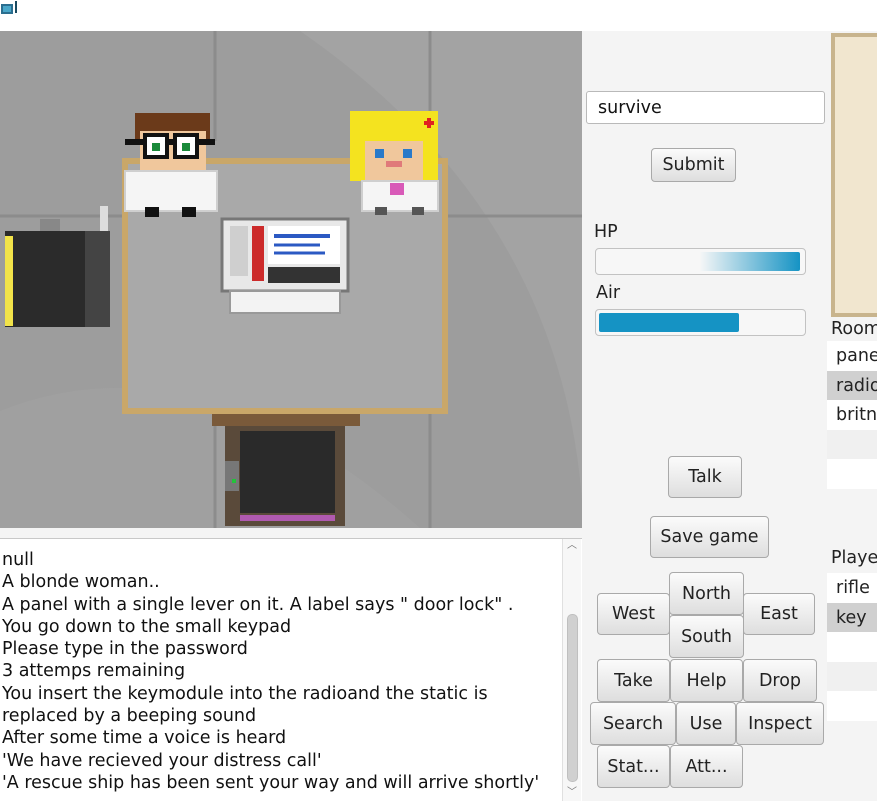  What do you see at coordinates (608, 293) in the screenshot?
I see `air-label: Air` at bounding box center [608, 293].